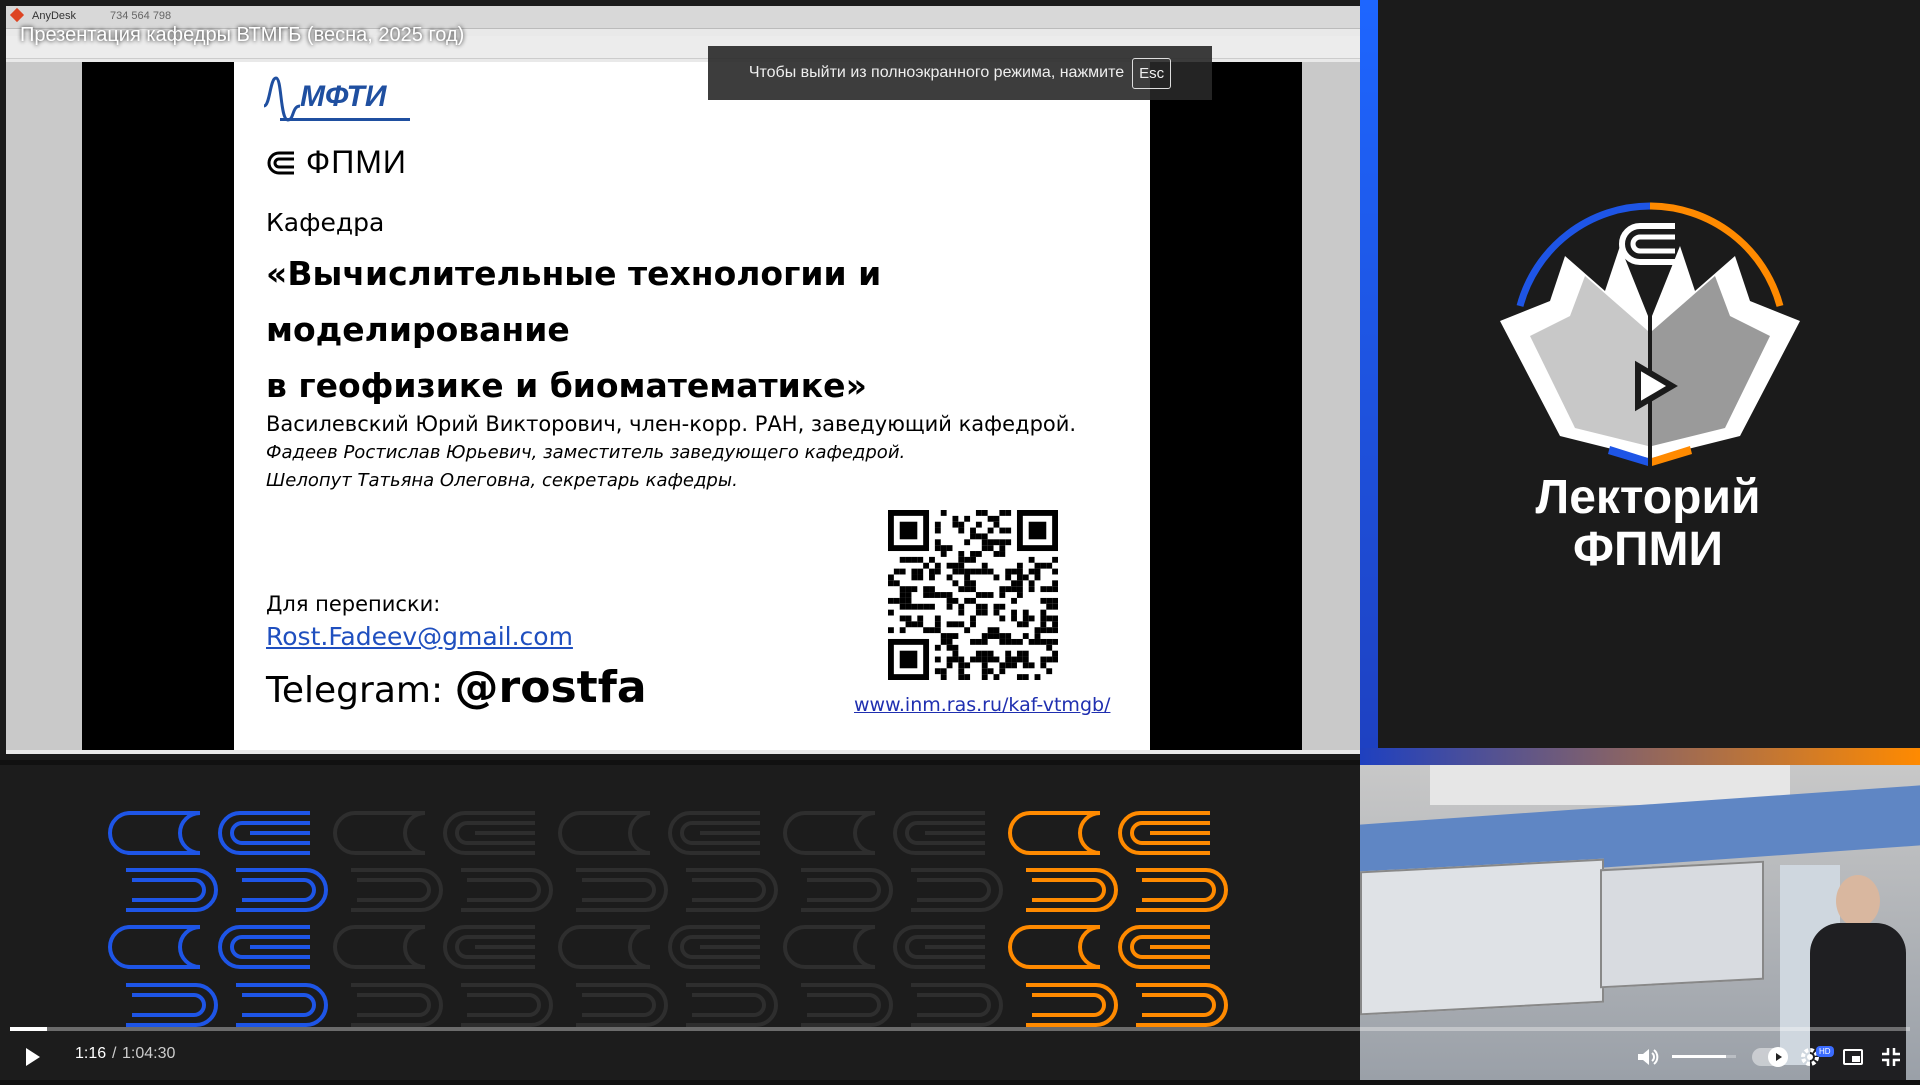 The width and height of the screenshot is (1920, 1085). Describe the element at coordinates (550, 687) in the screenshot. I see `telegram-handle: @rostfa` at that location.